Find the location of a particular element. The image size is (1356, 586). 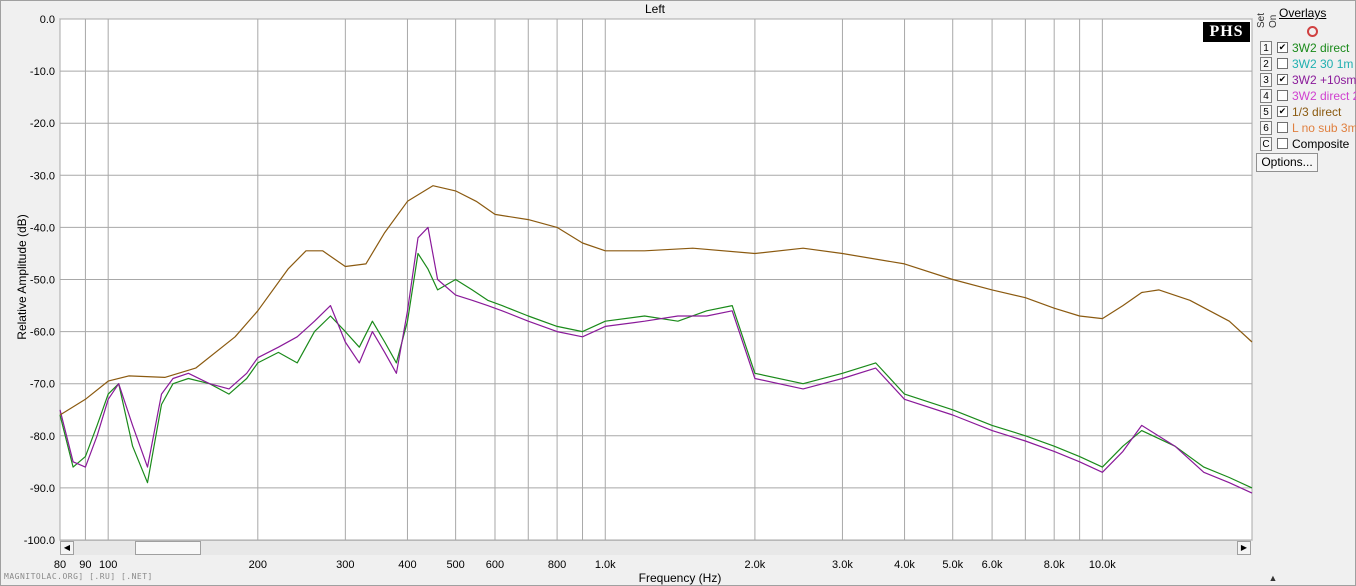

y-tick-label: -40.0 is located at coordinates (42, 228).